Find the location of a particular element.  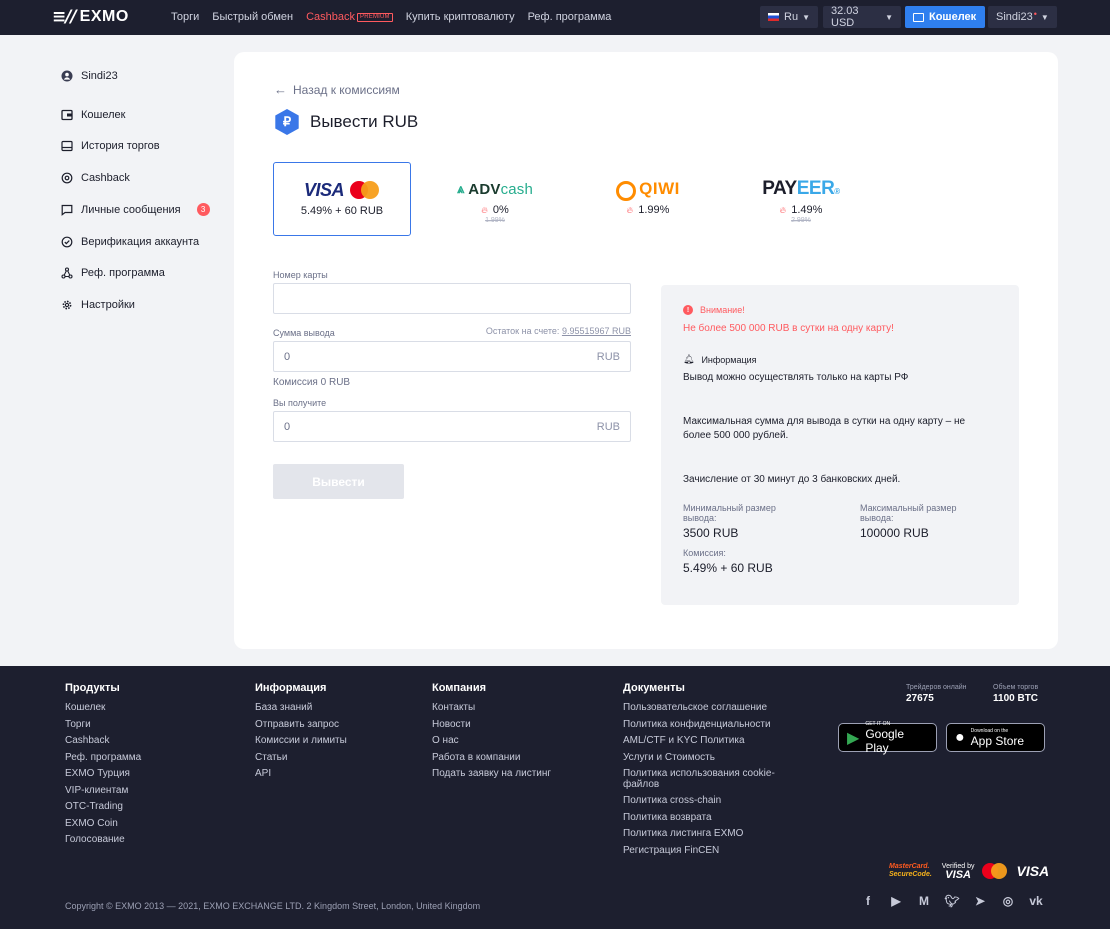

footer-link: Подать заявку на листинг is located at coordinates (491, 774).